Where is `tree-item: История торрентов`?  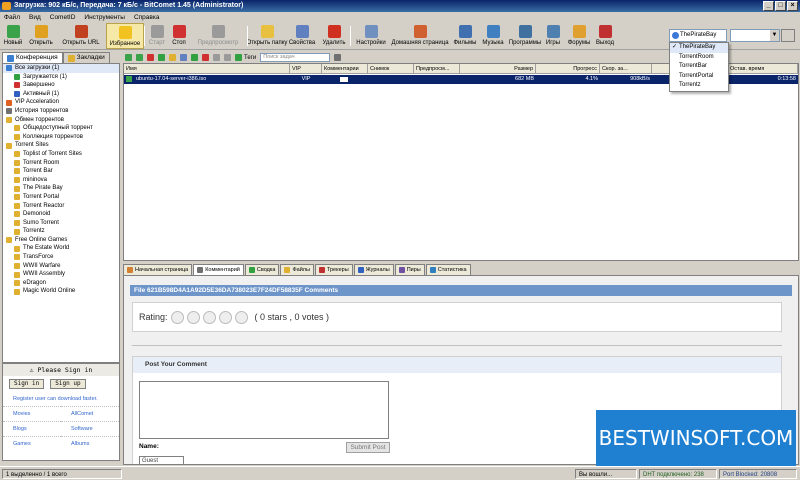 tree-item: История торрентов is located at coordinates (61, 111).